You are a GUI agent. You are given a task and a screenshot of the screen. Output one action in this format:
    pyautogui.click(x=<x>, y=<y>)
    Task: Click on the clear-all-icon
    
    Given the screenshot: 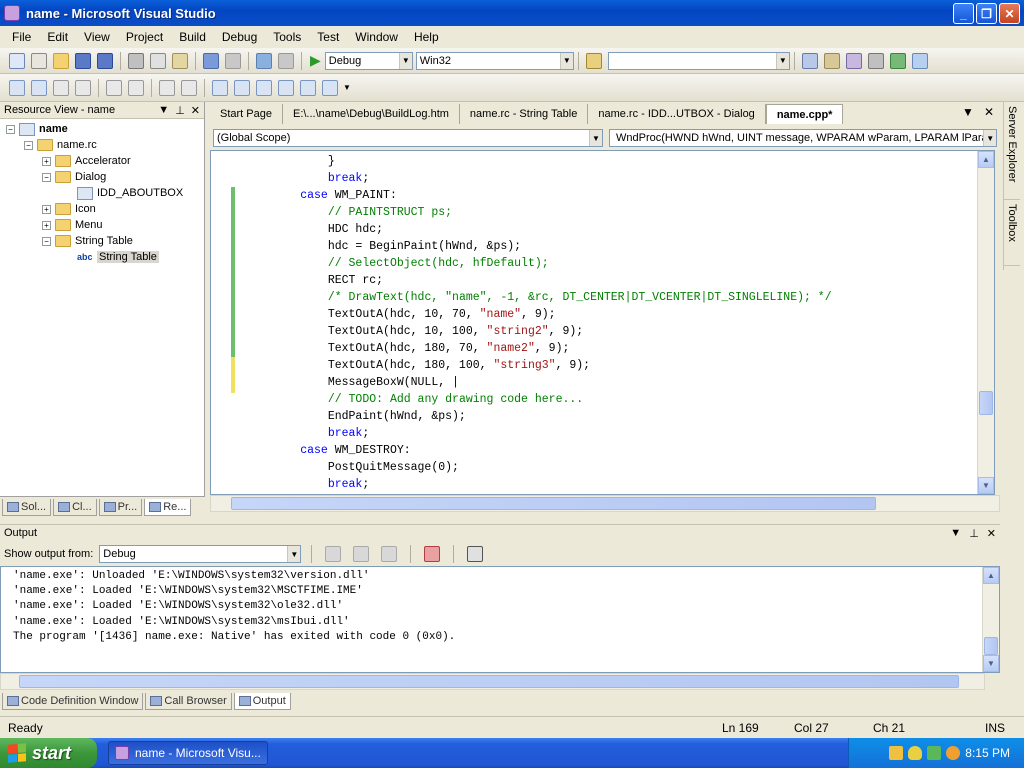 What is the action you would take?
    pyautogui.click(x=432, y=554)
    